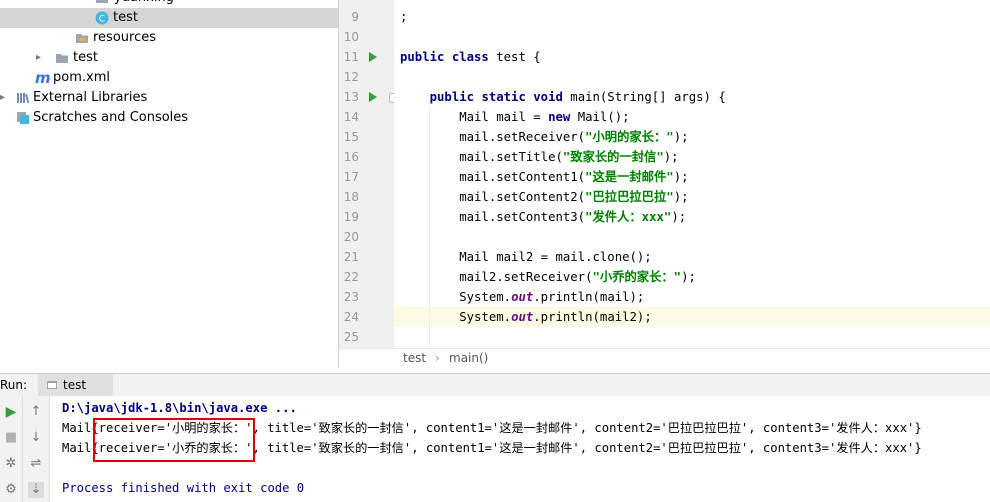 The width and height of the screenshot is (990, 502). Describe the element at coordinates (351, 37) in the screenshot. I see `line-number: 10` at that location.